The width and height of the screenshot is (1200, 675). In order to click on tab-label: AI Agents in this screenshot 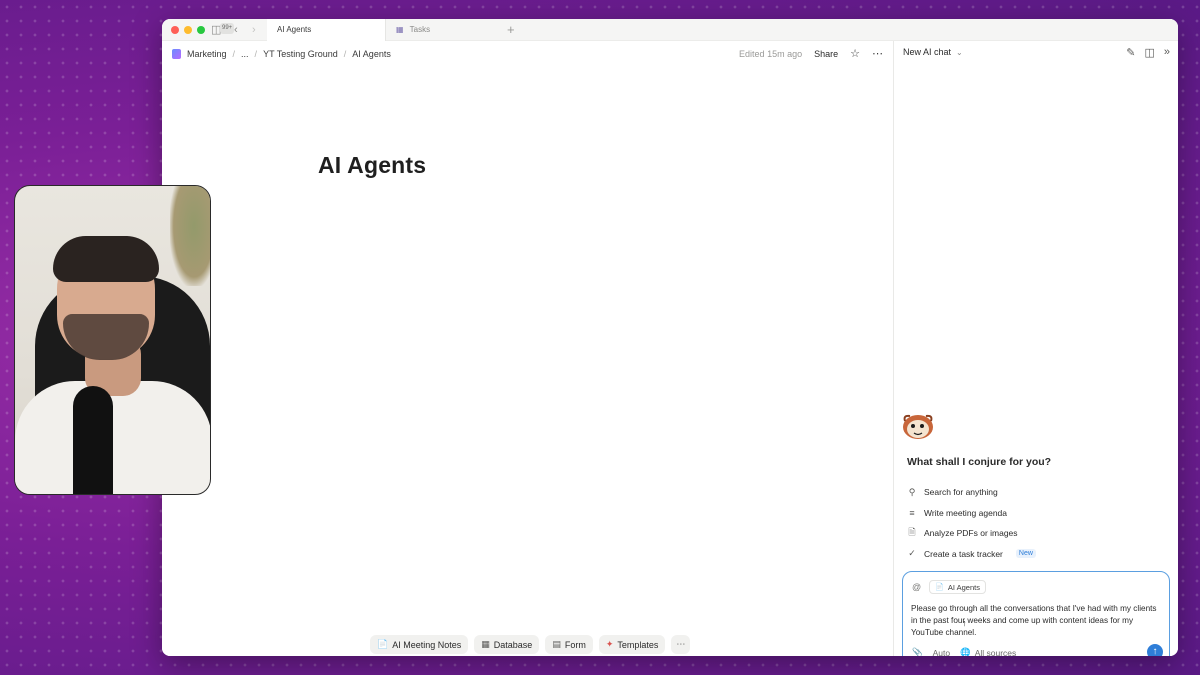, I will do `click(294, 29)`.